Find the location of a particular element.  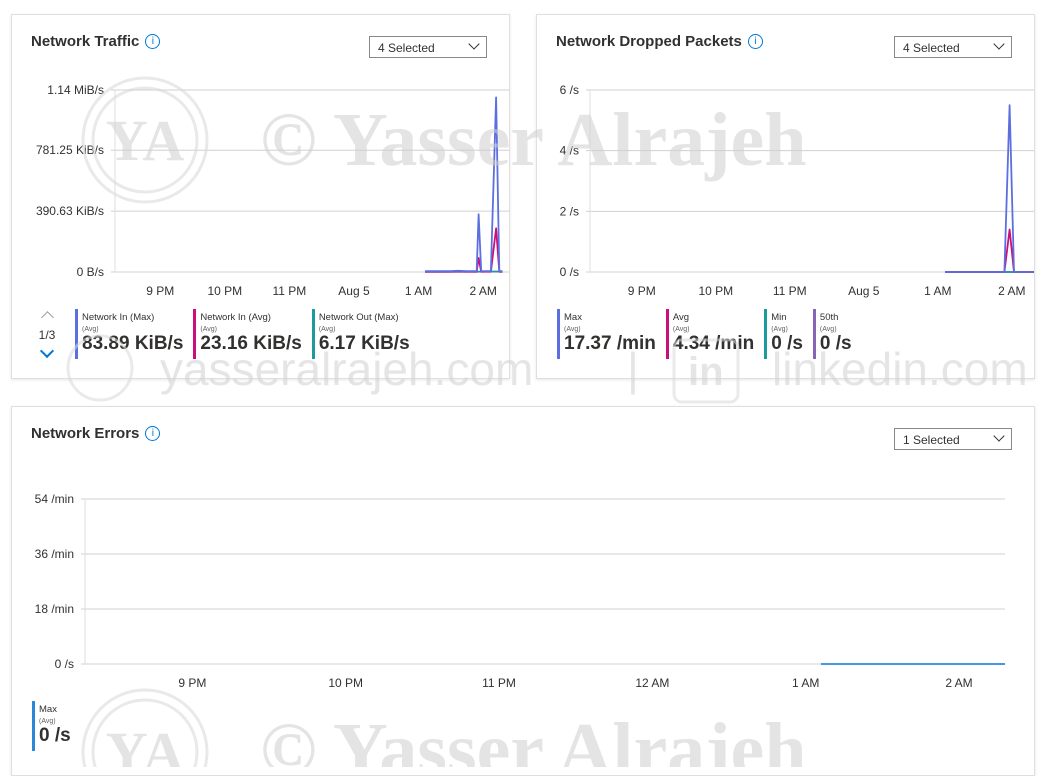

y-tick-label: 1.14 MiB/s is located at coordinates (75, 90).